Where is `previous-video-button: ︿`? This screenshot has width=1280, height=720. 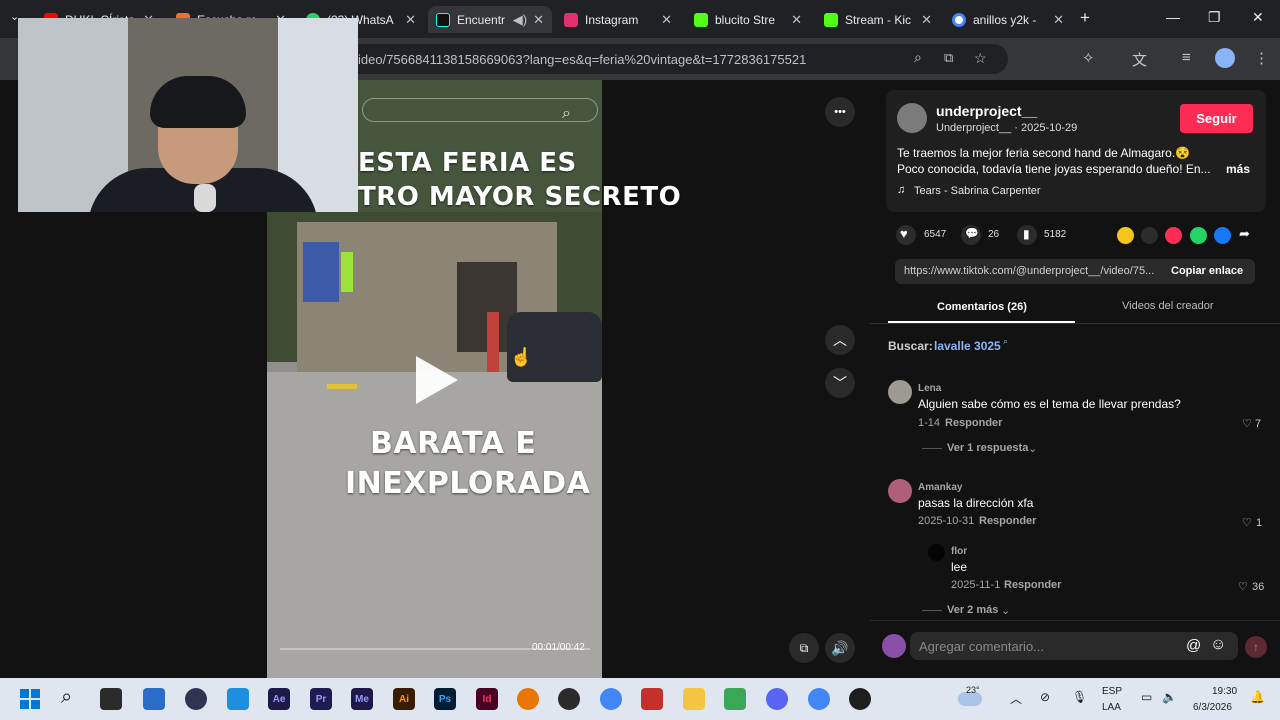
previous-video-button: ︿ is located at coordinates (840, 340).